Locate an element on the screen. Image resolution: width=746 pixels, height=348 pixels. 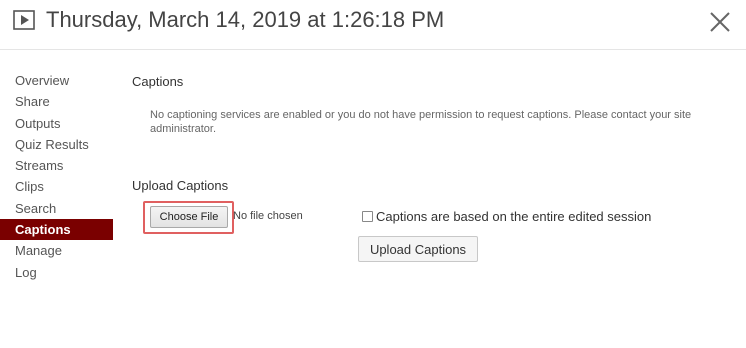
sidebar-item-clips: Clips is located at coordinates (56, 186).